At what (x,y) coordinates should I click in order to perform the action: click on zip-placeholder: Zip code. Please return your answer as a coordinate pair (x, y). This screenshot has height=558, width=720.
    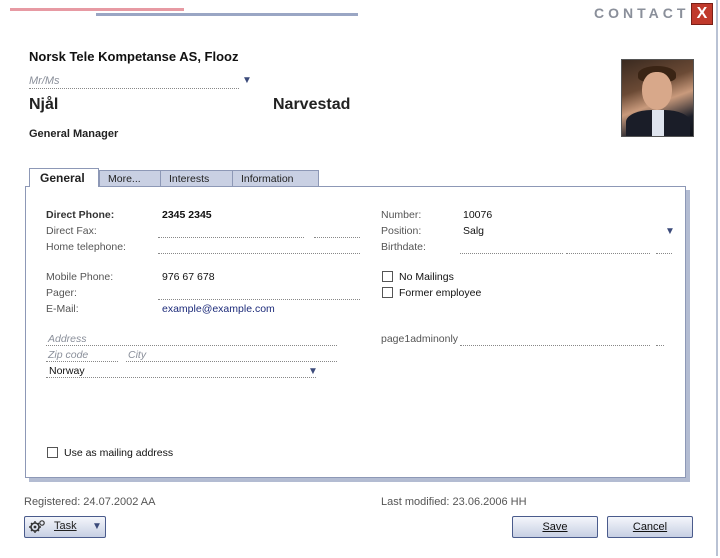
    Looking at the image, I should click on (68, 355).